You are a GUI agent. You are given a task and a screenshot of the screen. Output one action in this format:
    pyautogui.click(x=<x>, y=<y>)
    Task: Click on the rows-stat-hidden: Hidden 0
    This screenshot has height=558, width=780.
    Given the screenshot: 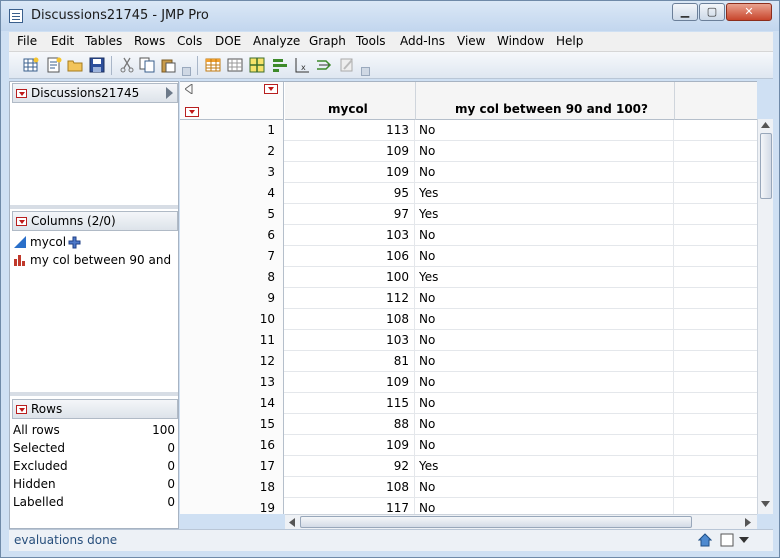 What is the action you would take?
    pyautogui.click(x=94, y=485)
    